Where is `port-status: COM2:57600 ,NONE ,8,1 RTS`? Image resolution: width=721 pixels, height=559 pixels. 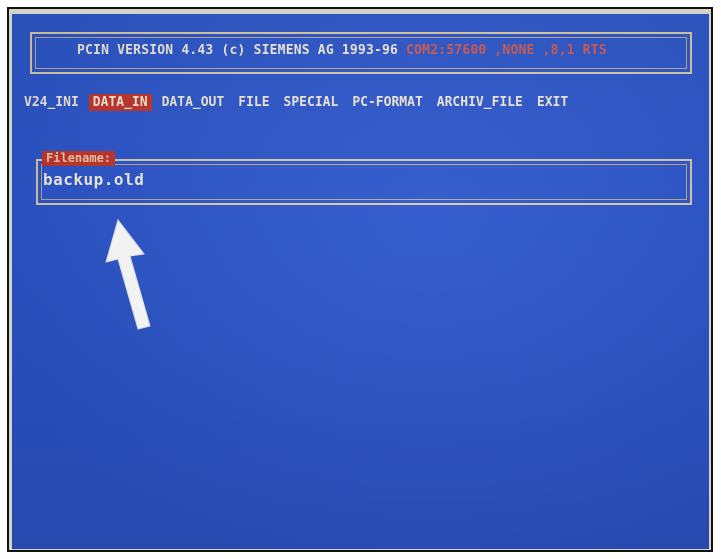
port-status: COM2:57600 ,NONE ,8,1 RTS is located at coordinates (506, 50).